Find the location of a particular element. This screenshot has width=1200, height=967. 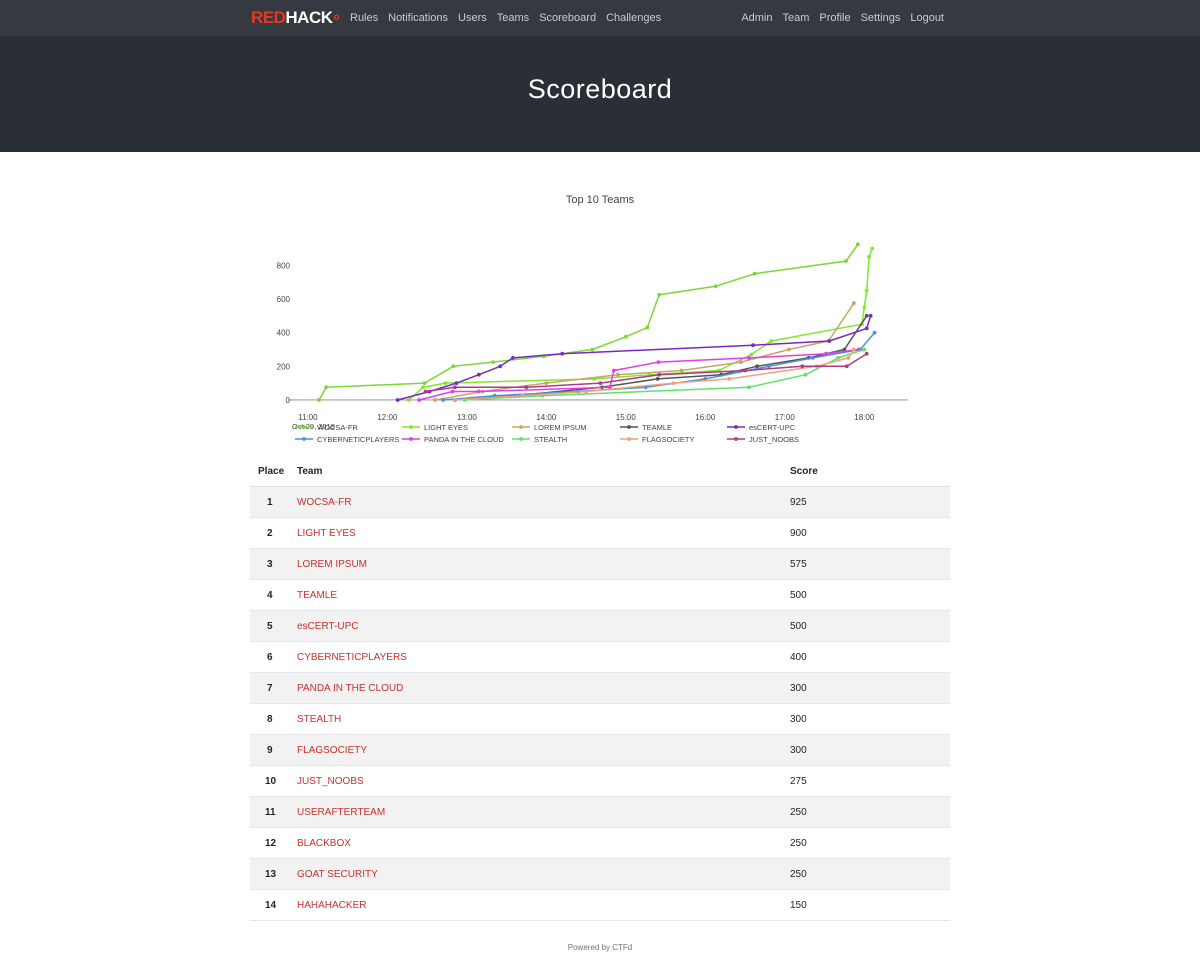

legend-item-just-noobs: JUST_NOOBS is located at coordinates (763, 439).